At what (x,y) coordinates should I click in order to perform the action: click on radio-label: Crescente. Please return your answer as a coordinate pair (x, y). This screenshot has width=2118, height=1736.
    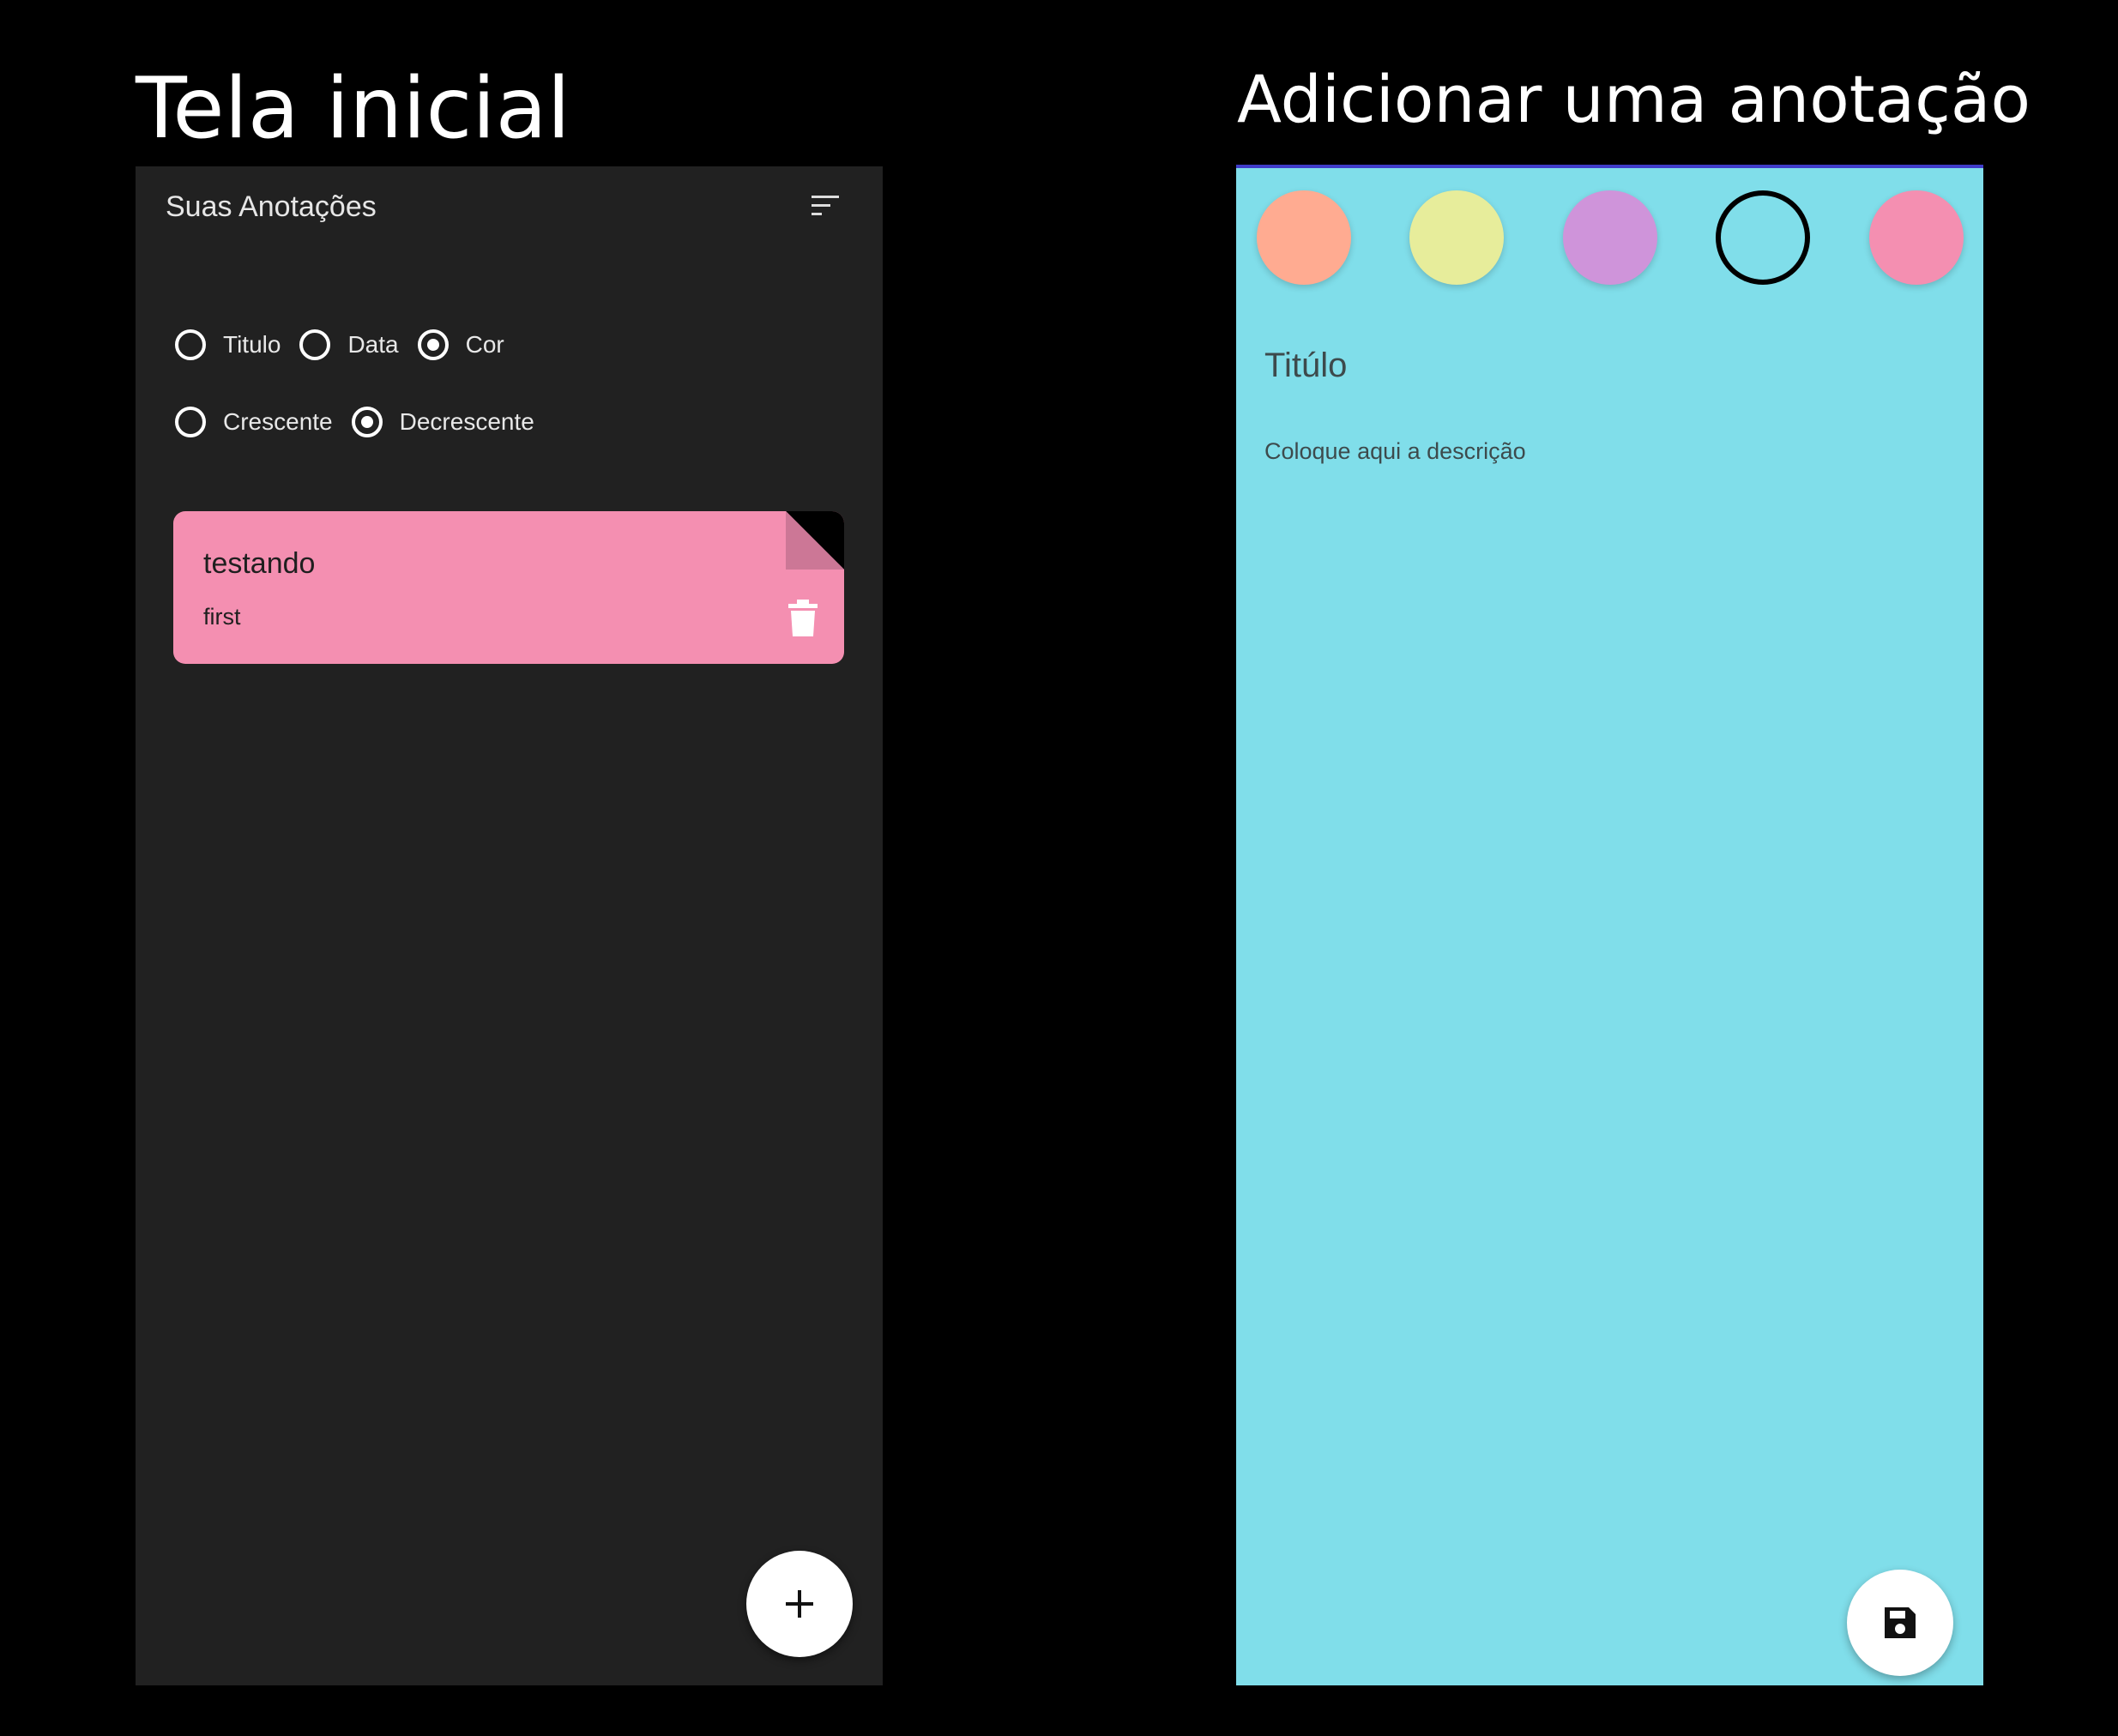
    Looking at the image, I should click on (278, 421).